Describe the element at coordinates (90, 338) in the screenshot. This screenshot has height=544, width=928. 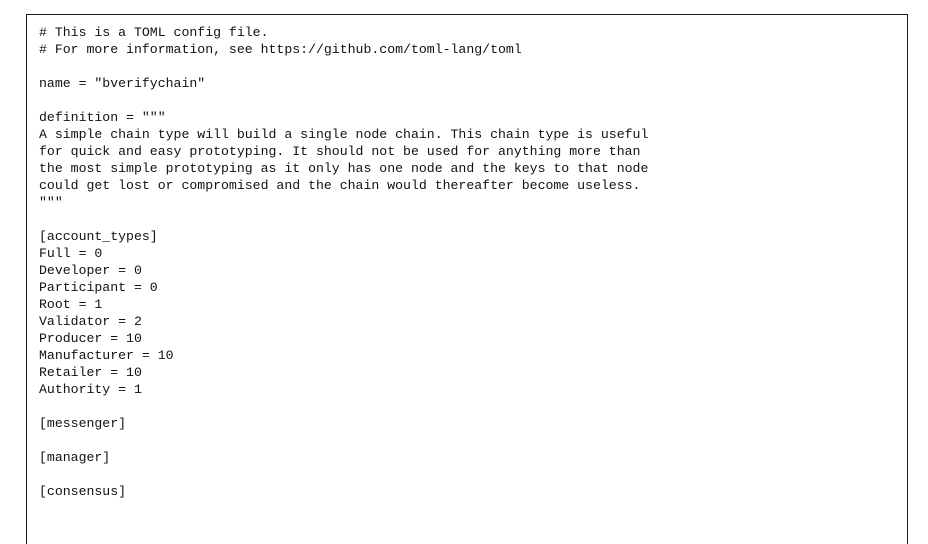
I see `account-type-line: Producer = 10` at that location.